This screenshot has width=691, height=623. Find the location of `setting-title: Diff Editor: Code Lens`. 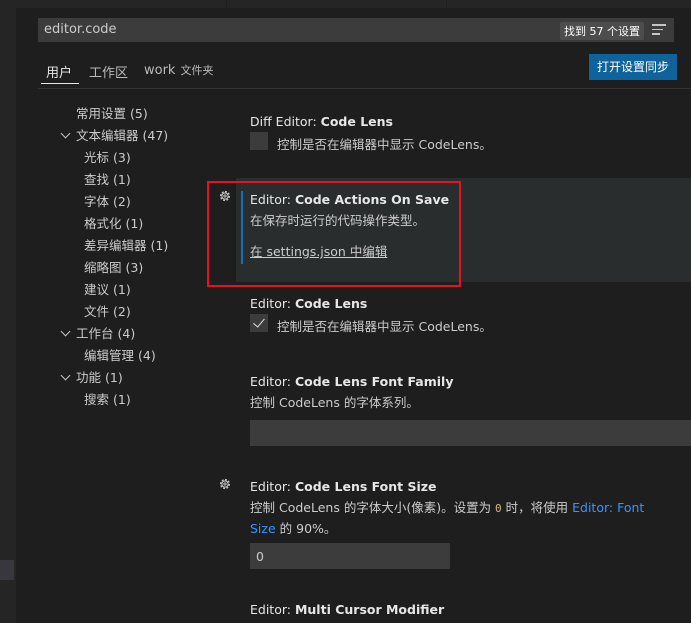

setting-title: Diff Editor: Code Lens is located at coordinates (321, 121).